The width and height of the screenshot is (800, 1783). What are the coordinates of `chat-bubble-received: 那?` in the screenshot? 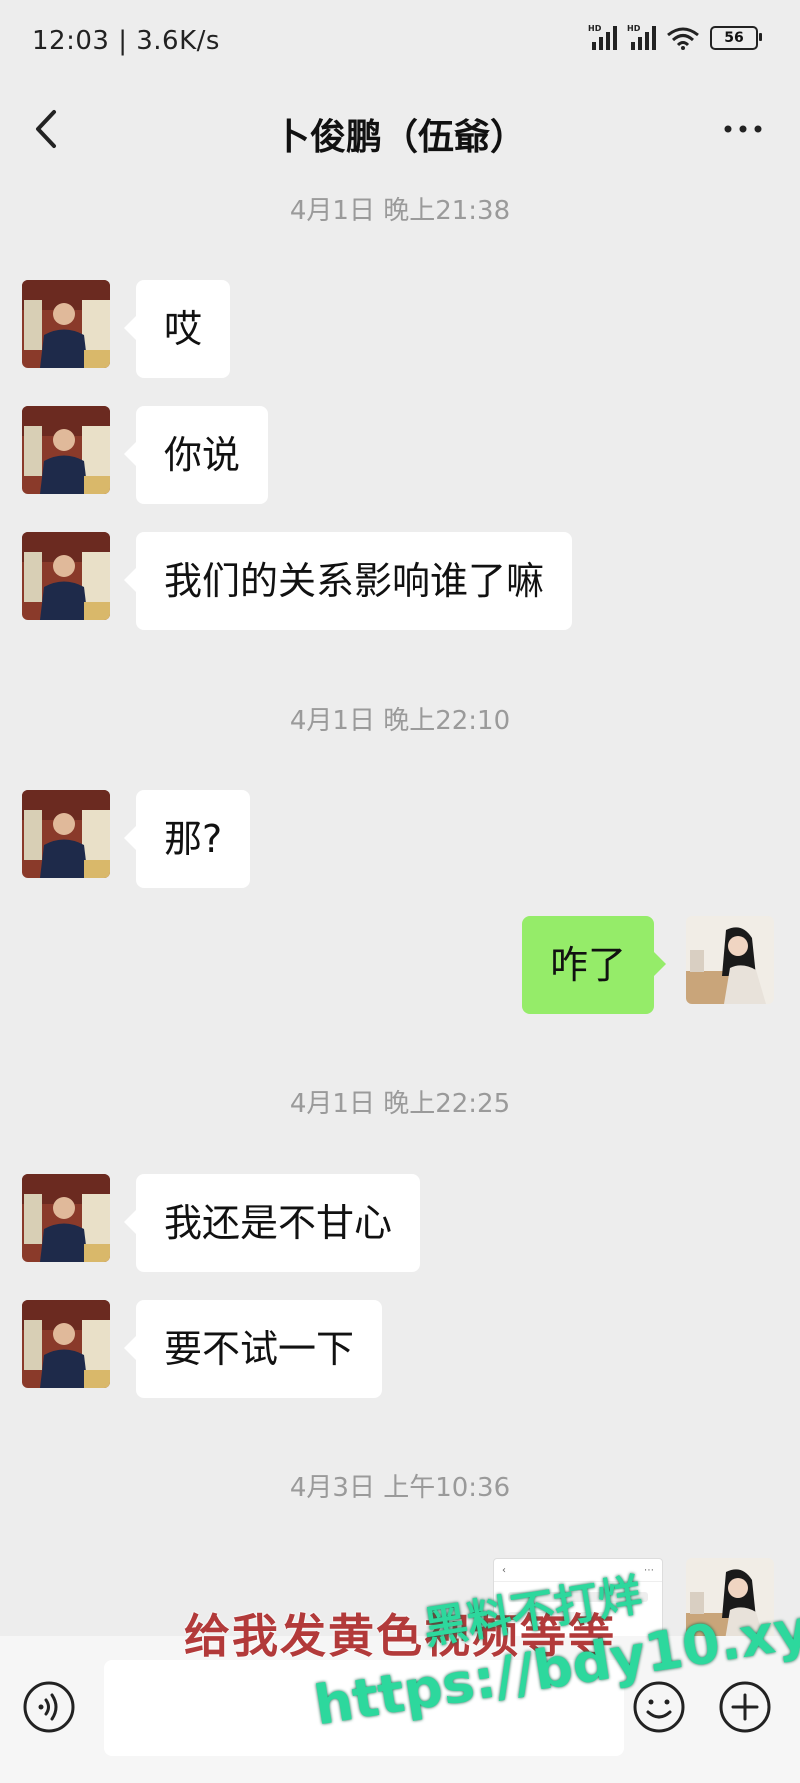 It's located at (187, 839).